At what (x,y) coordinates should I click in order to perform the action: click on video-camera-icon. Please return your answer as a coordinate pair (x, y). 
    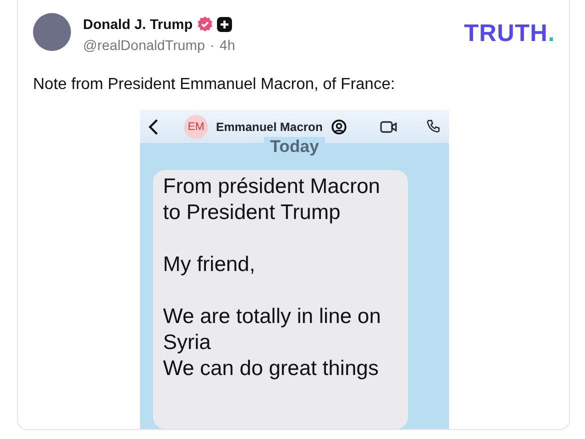
    Looking at the image, I should click on (389, 126).